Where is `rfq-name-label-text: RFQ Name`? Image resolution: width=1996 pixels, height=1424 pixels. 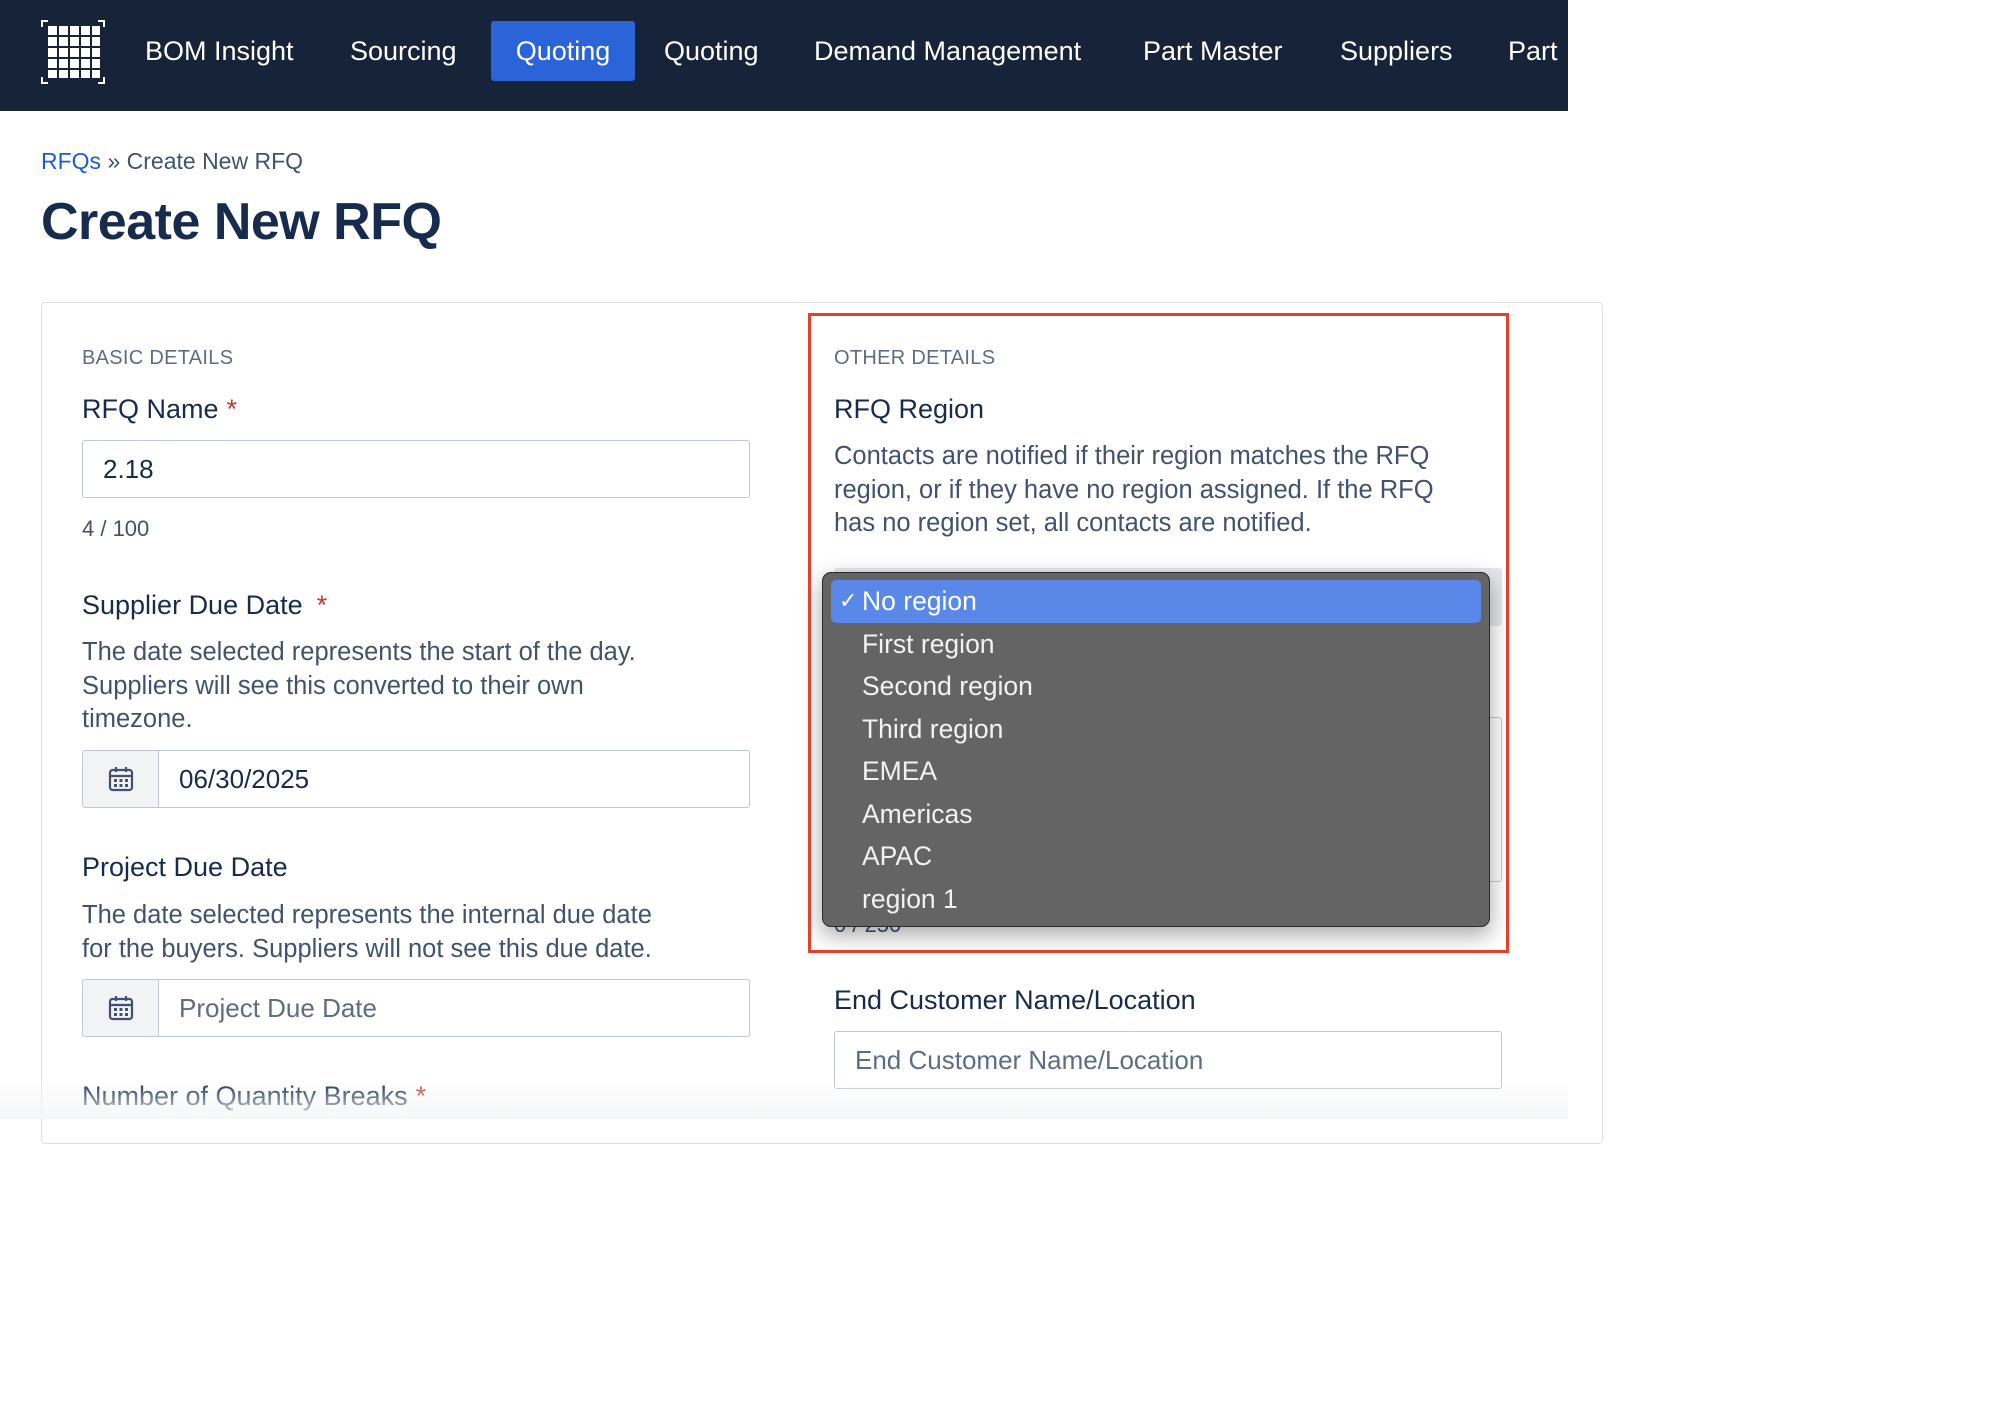
rfq-name-label-text: RFQ Name is located at coordinates (150, 409).